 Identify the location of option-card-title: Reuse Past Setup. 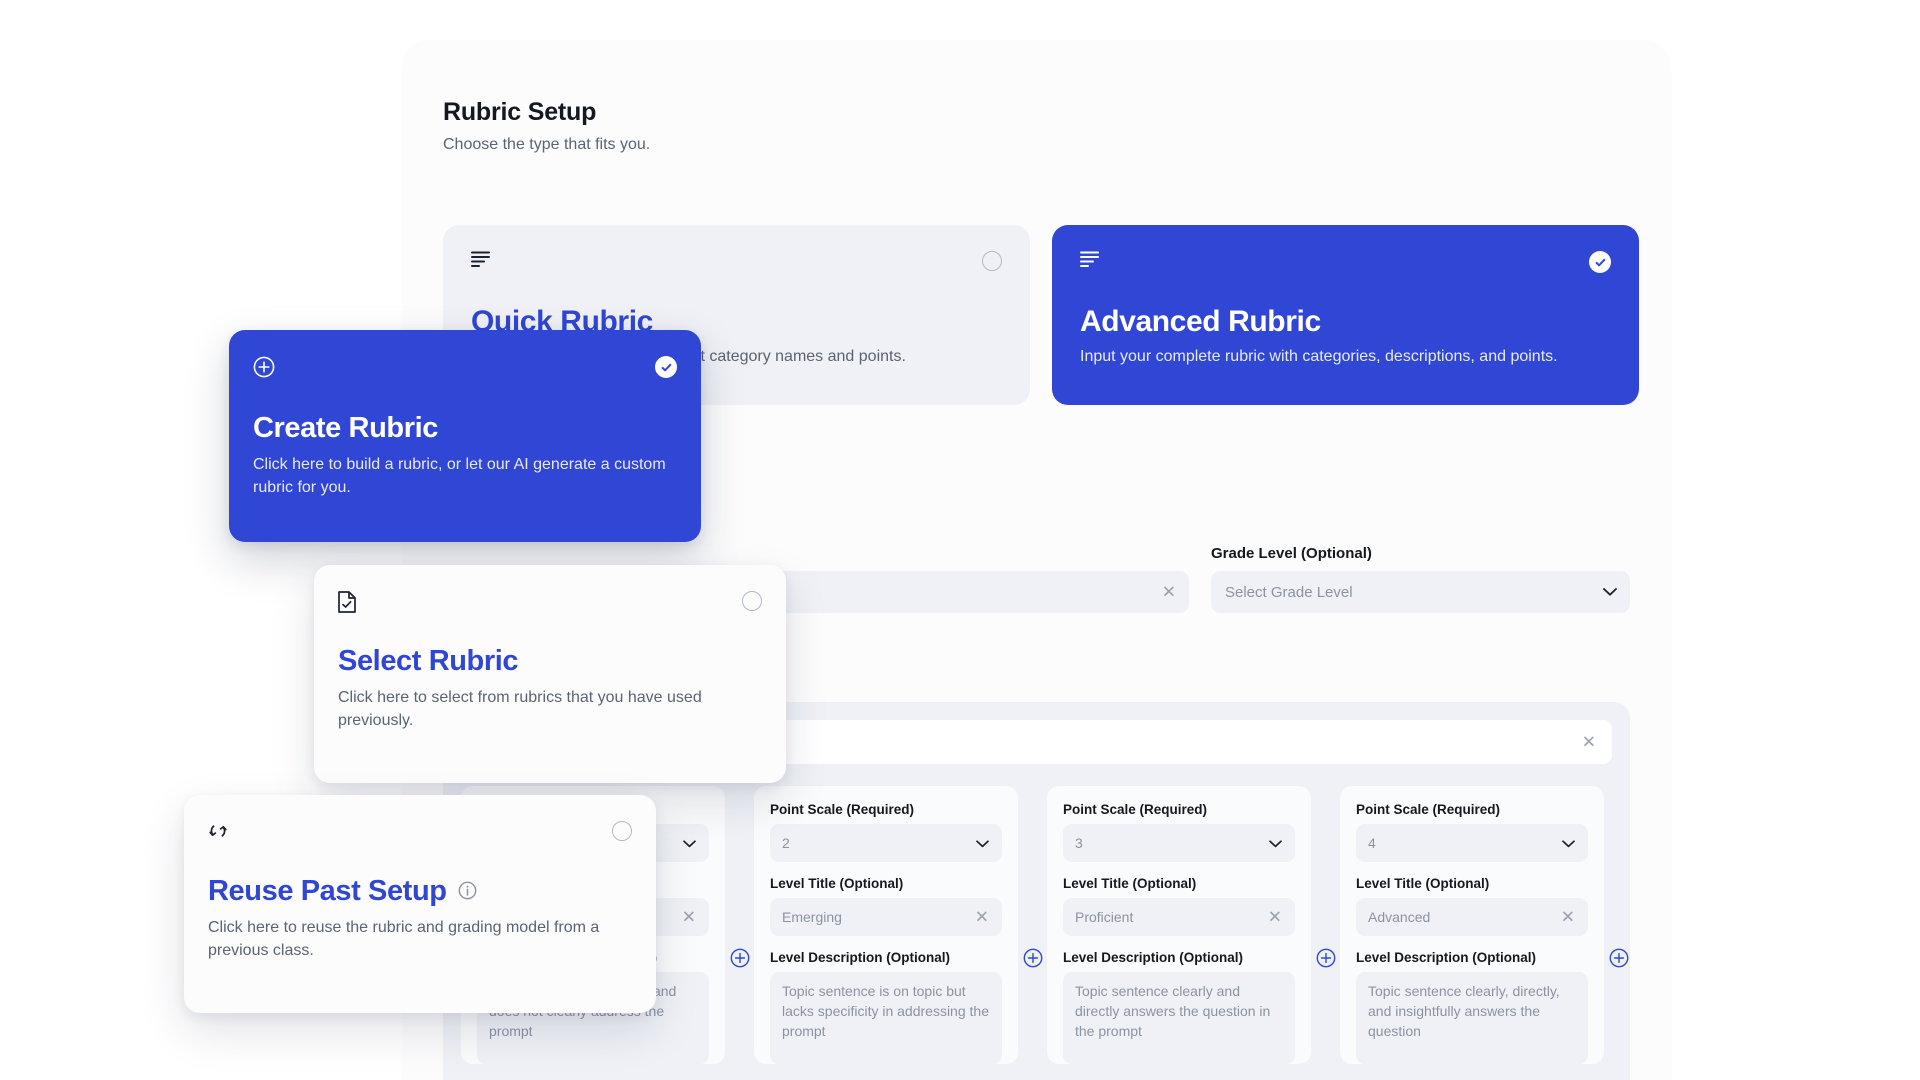
(420, 891).